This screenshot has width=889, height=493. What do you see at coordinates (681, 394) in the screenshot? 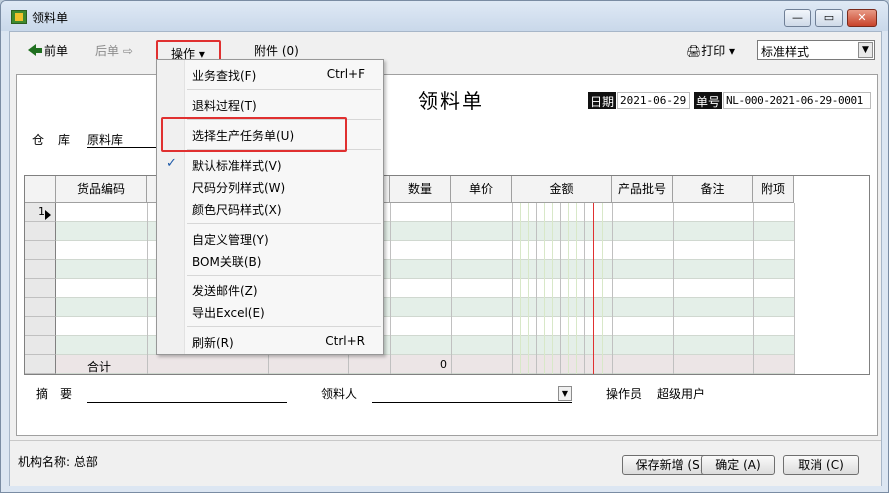
I see `operator-value: 超级用户` at bounding box center [681, 394].